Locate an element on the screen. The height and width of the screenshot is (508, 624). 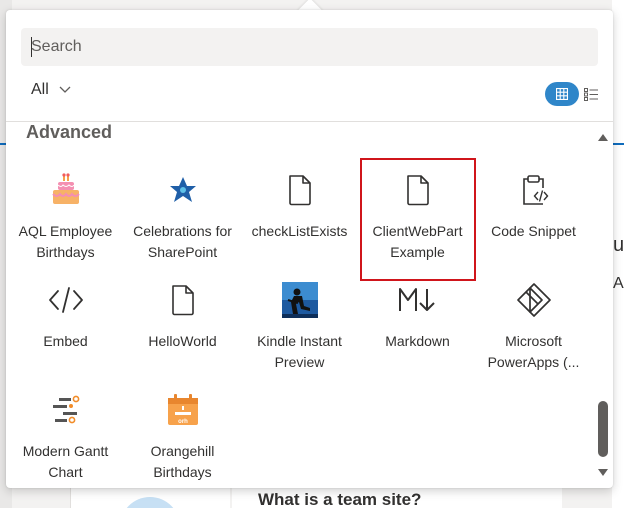
filter-selected-value: All is located at coordinates (40, 89).